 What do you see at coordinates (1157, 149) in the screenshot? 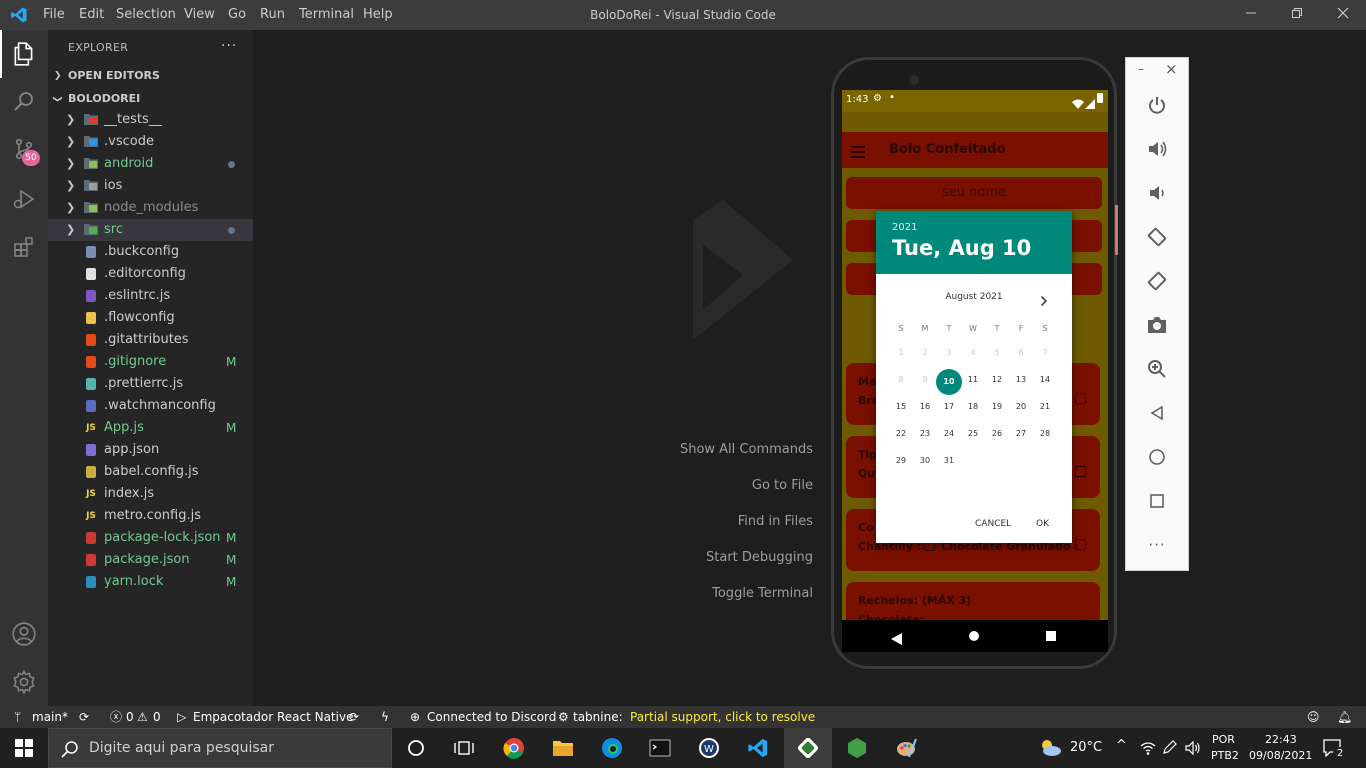
I see `volume-up-icon` at bounding box center [1157, 149].